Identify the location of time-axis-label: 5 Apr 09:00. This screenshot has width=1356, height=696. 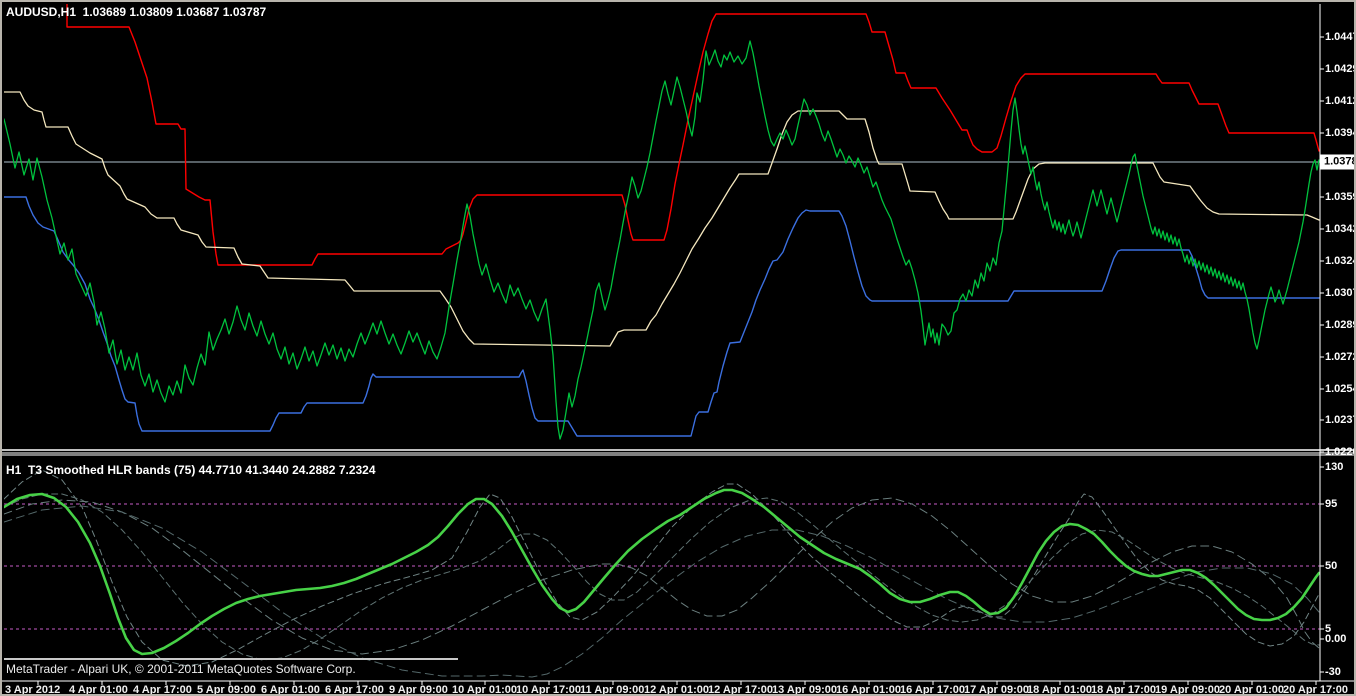
(226, 689).